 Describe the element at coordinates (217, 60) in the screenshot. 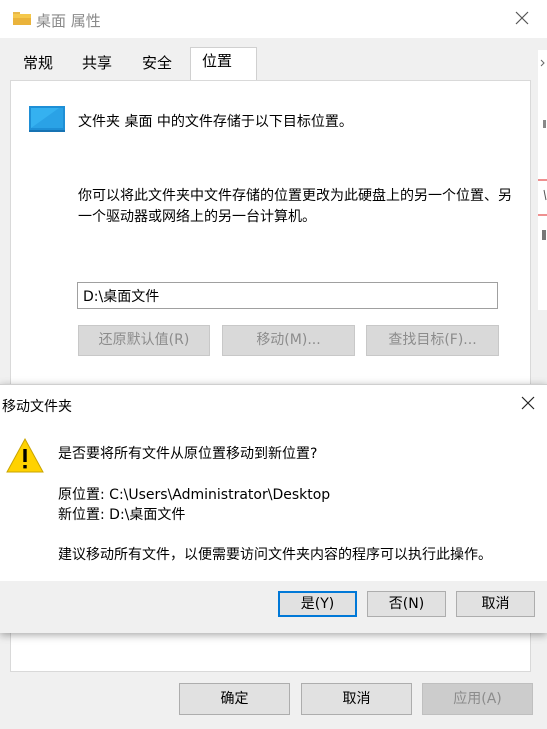

I see `tab-location: 位置` at that location.